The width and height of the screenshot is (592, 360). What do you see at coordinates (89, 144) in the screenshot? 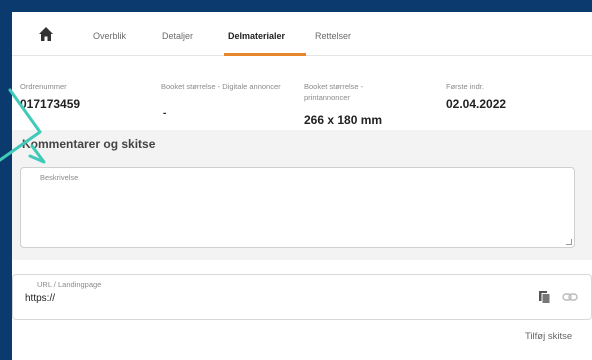
I see `comments-title: Kommentarer og skitse` at bounding box center [89, 144].